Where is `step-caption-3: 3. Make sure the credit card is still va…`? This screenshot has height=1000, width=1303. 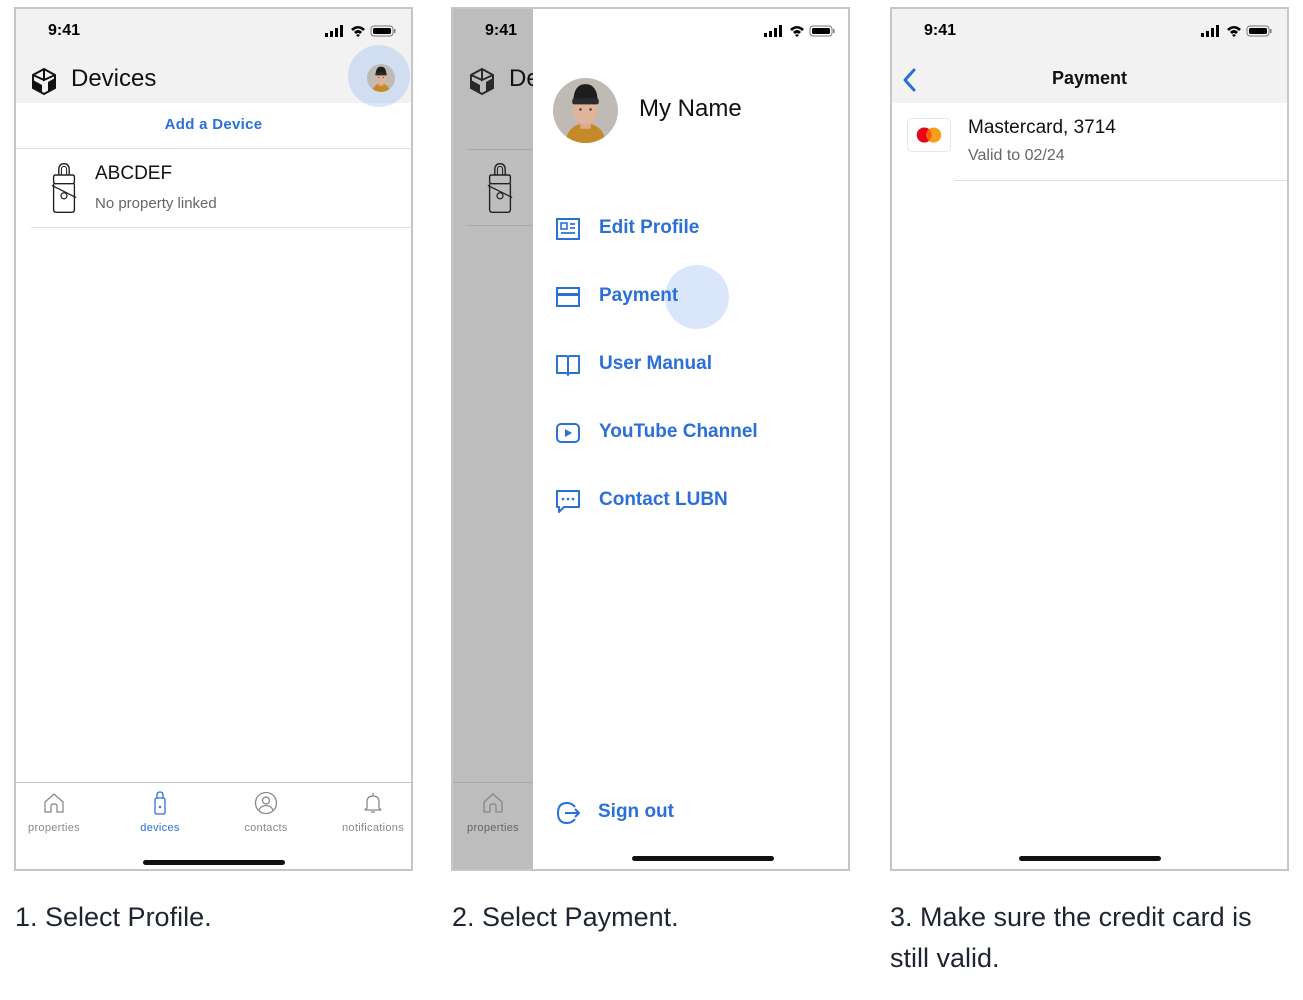 step-caption-3: 3. Make sure the credit card is still va… is located at coordinates (1071, 937).